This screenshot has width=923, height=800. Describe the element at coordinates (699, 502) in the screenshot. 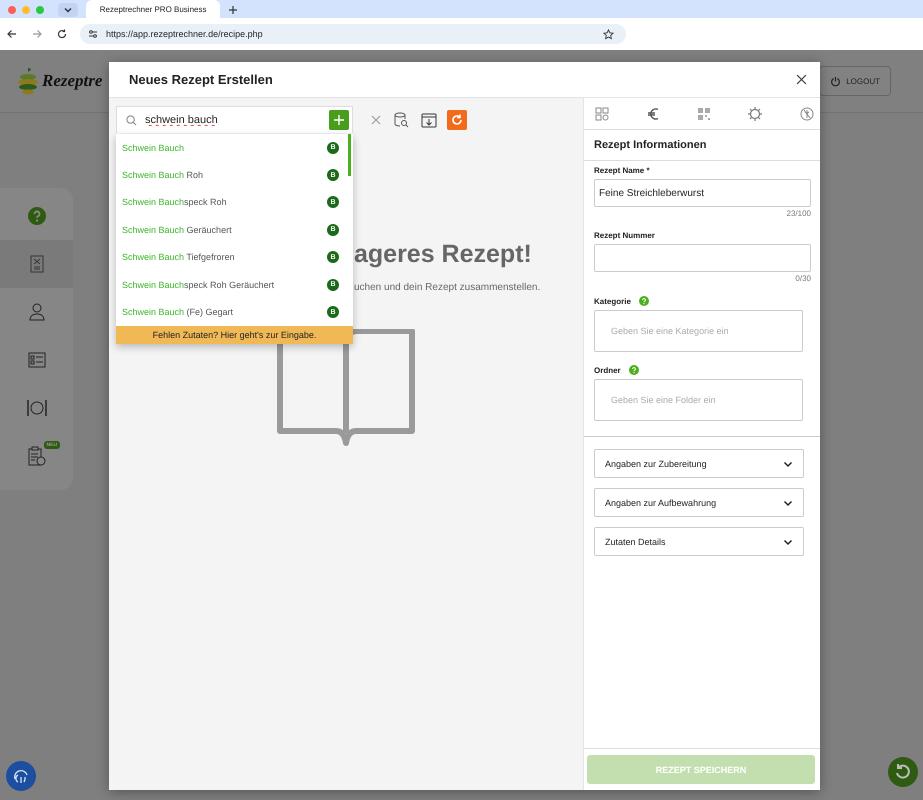

I see `accordion-button: Angaben zur Aufbewahrung` at that location.